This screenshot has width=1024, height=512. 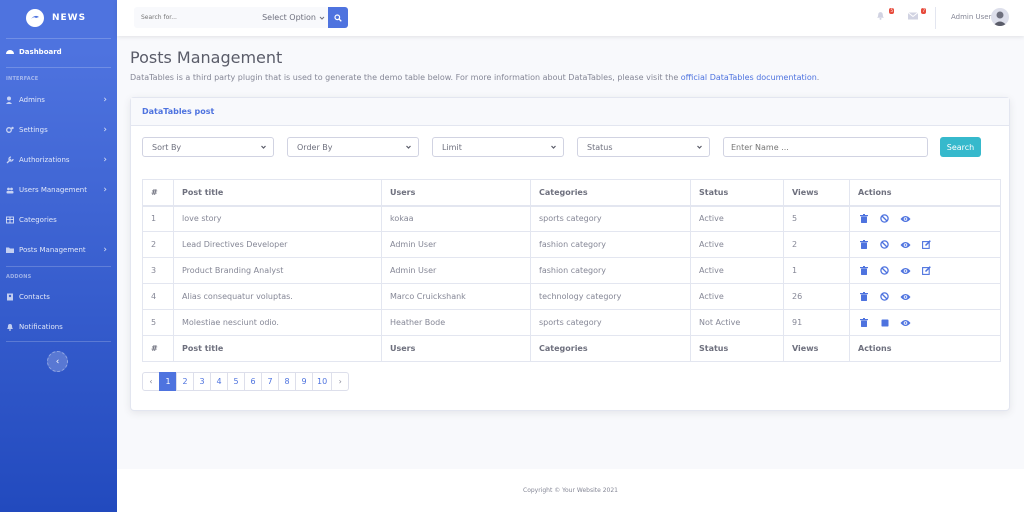 What do you see at coordinates (58, 100) in the screenshot?
I see `sidebar-item-admins: Admins ›` at bounding box center [58, 100].